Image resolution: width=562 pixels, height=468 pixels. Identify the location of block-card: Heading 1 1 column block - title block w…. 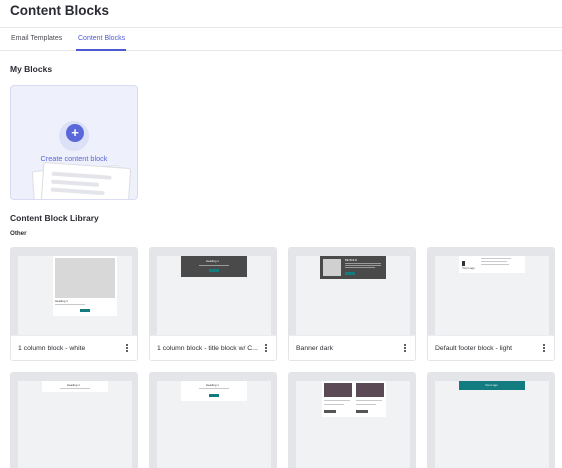
(213, 304).